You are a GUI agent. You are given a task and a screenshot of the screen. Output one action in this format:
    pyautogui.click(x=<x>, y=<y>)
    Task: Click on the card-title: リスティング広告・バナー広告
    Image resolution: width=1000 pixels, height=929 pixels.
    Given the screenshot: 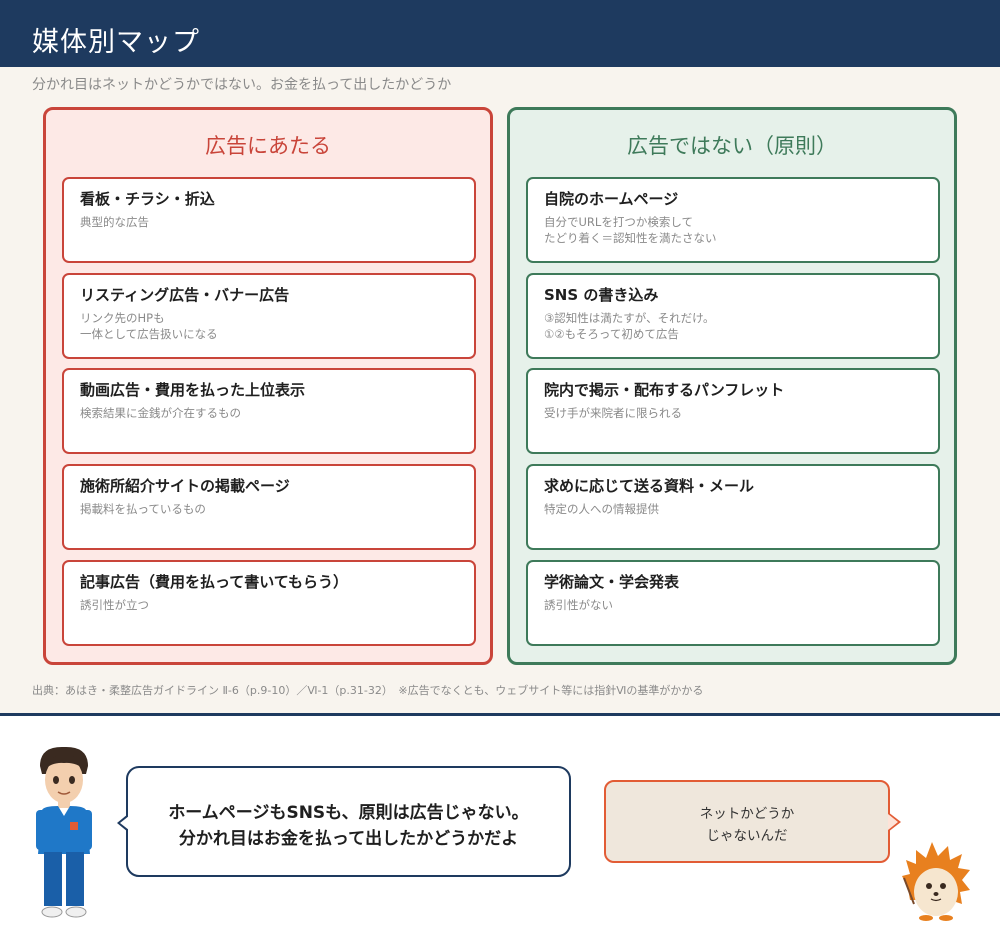 What is the action you would take?
    pyautogui.click(x=185, y=295)
    